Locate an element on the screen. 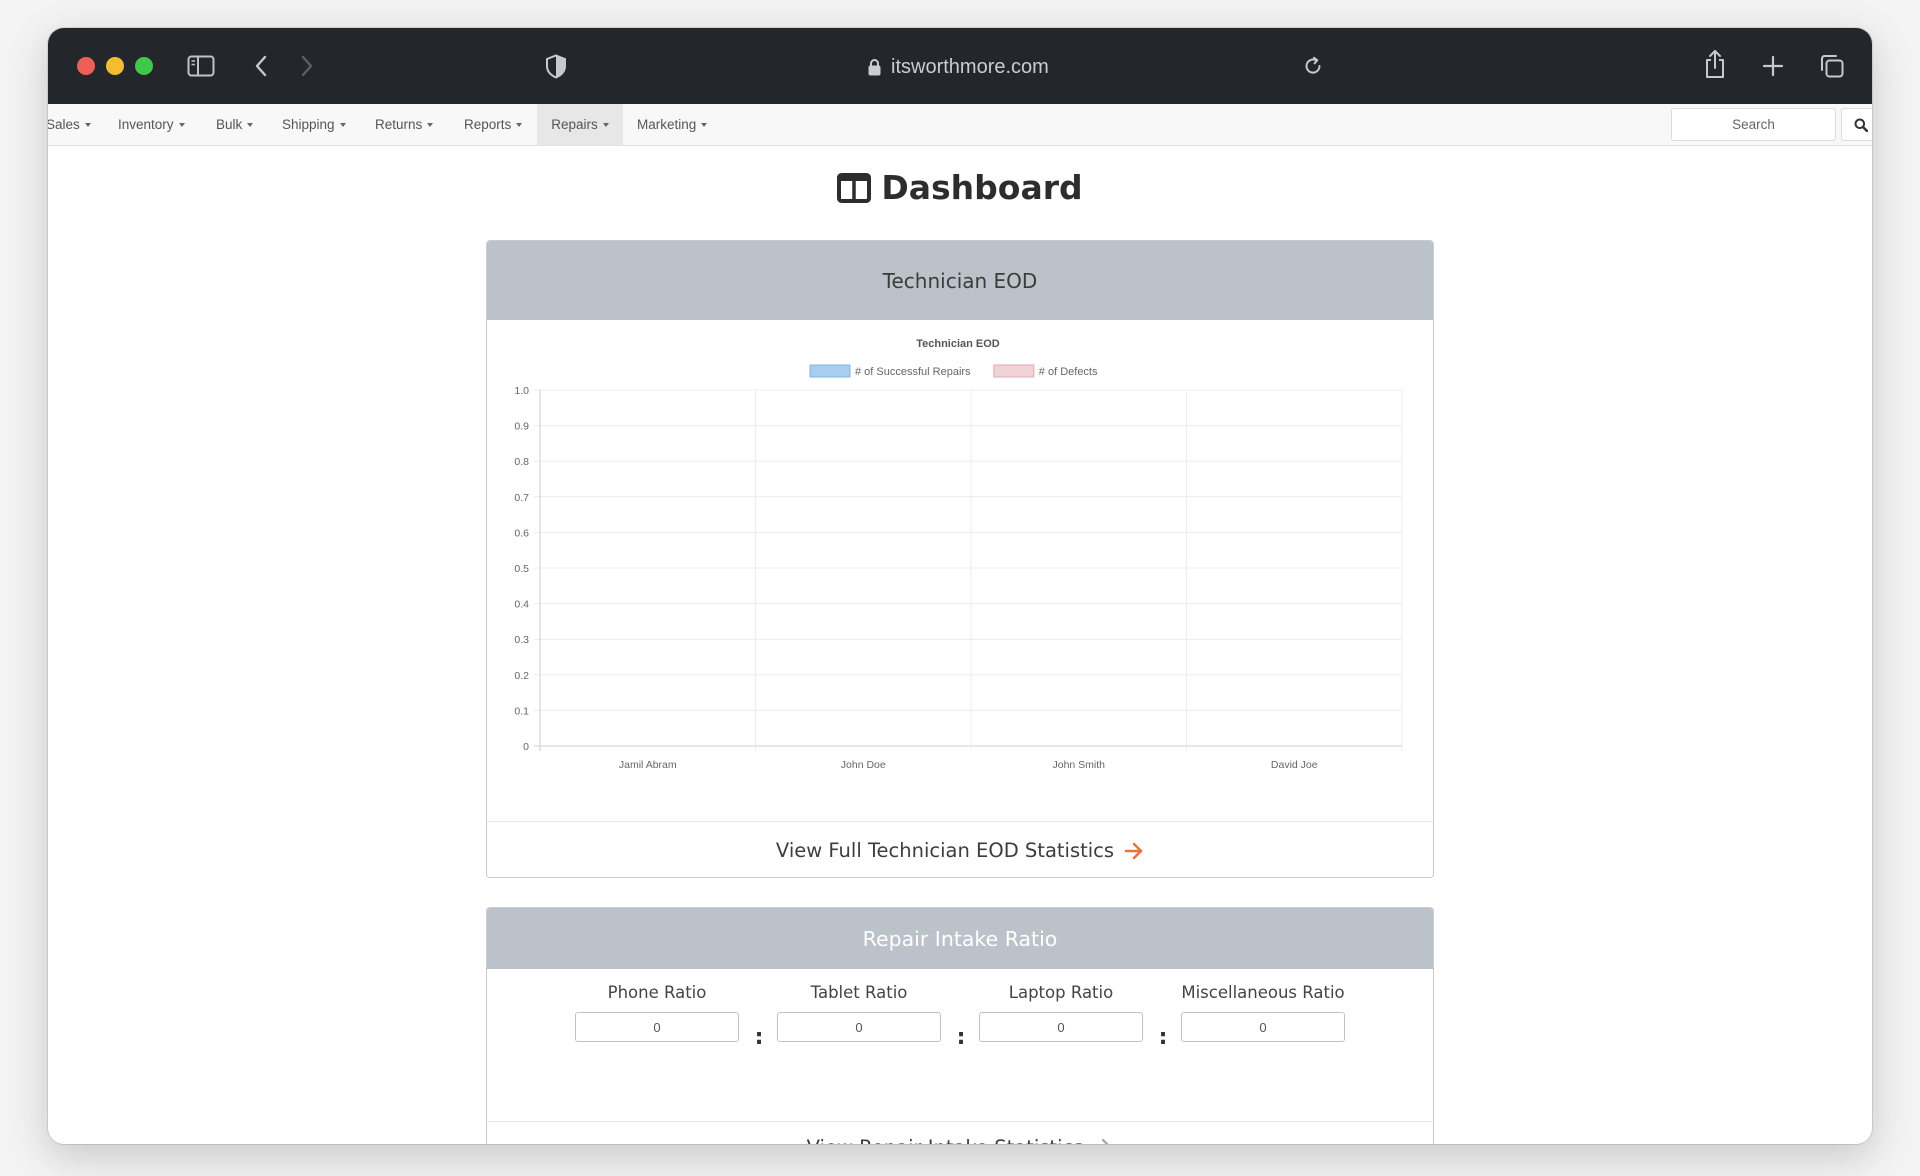 The width and height of the screenshot is (1920, 1176). y-tick-label: 0.6 is located at coordinates (521, 533).